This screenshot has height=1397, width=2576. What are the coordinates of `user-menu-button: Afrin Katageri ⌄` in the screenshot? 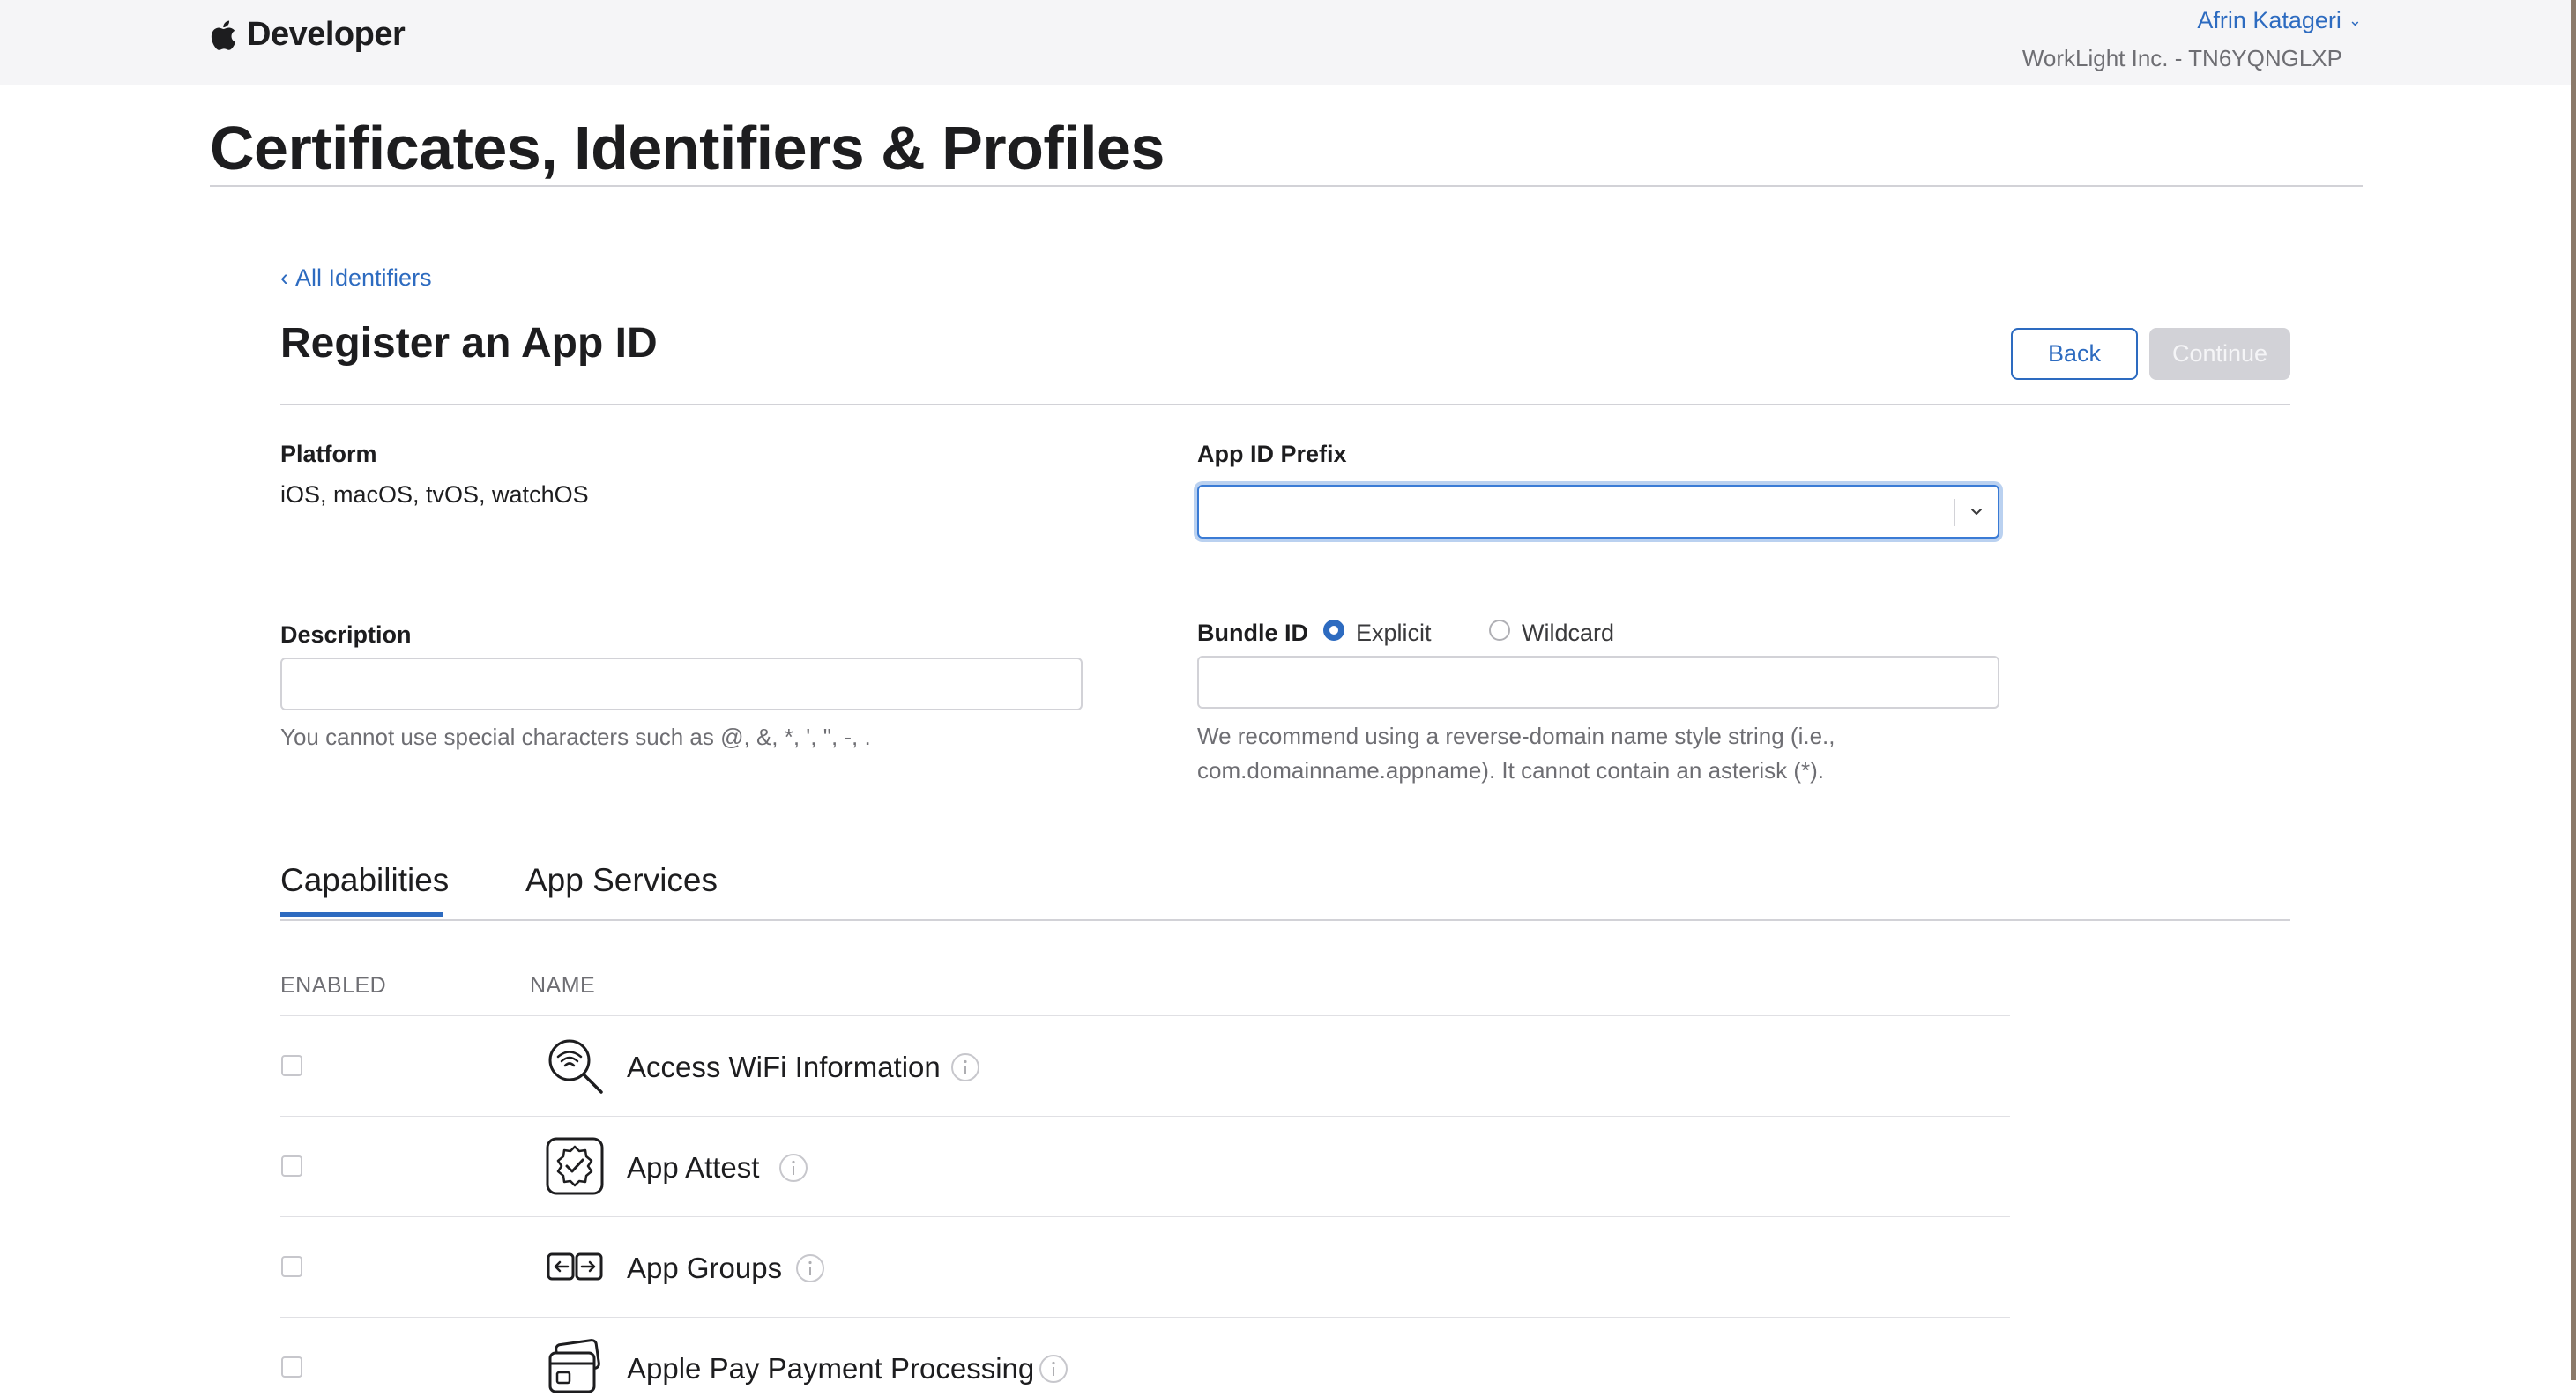 It's located at (2192, 20).